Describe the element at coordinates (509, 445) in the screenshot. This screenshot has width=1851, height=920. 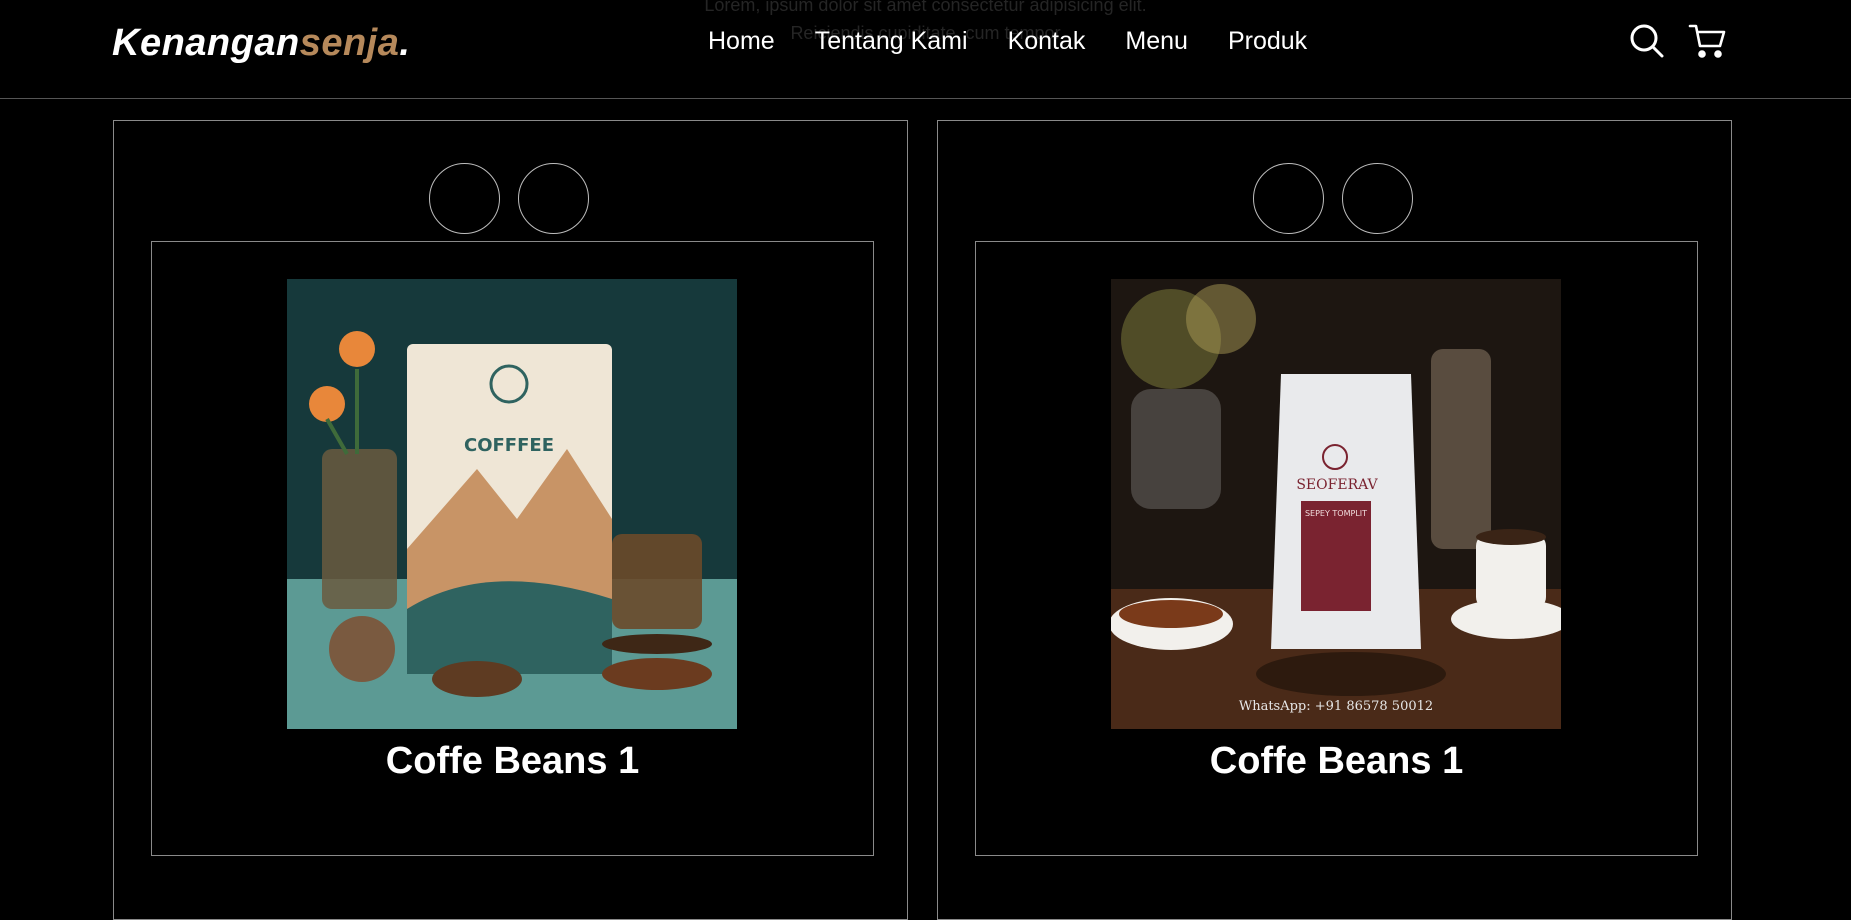
I see `package-text: COFFFEE` at that location.